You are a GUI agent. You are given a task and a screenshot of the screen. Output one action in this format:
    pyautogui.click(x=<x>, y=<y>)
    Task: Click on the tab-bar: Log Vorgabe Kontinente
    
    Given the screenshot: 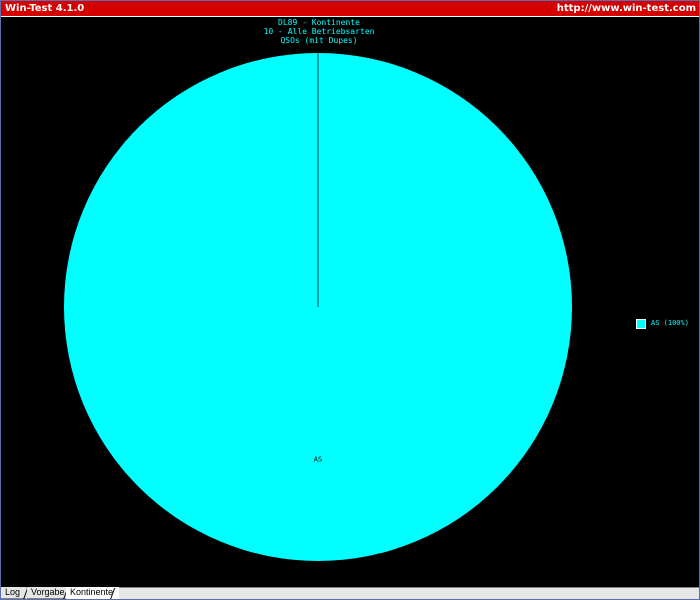 What is the action you would take?
    pyautogui.click(x=350, y=593)
    